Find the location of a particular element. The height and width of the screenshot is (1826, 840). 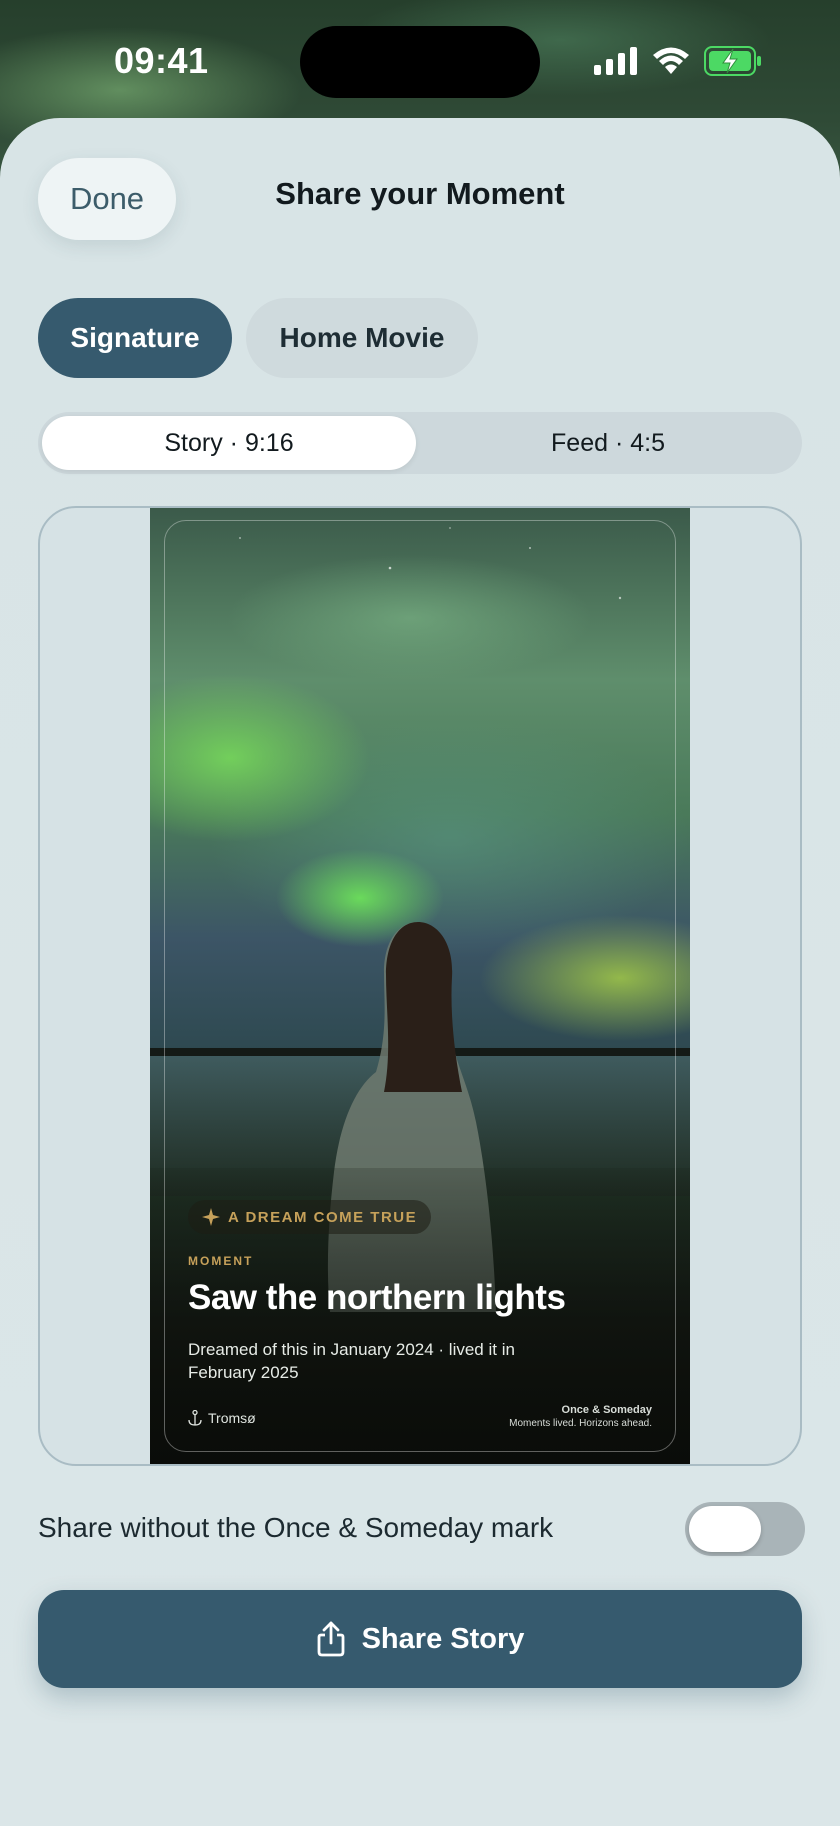

status-bar: 09:41 is located at coordinates (420, 60).